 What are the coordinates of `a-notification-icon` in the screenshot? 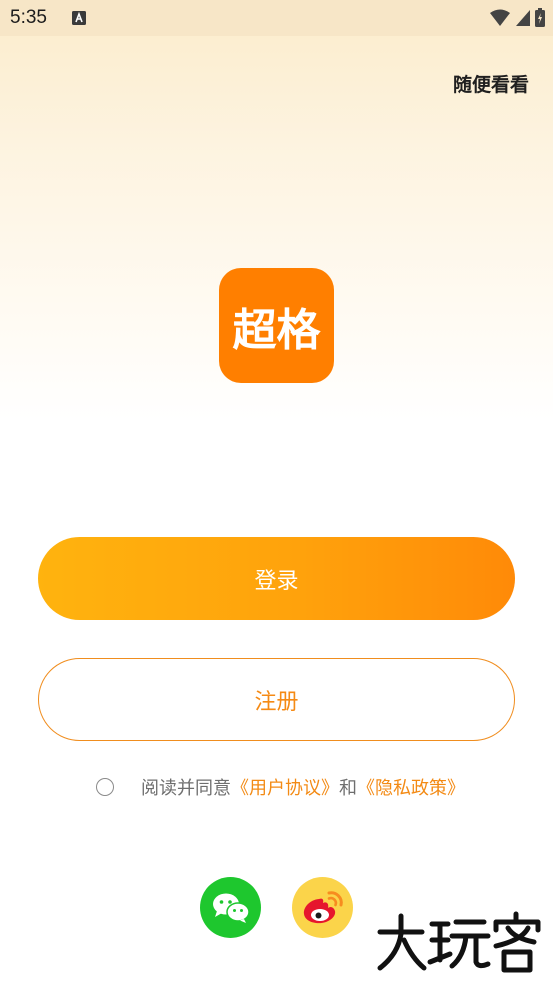 It's located at (79, 18).